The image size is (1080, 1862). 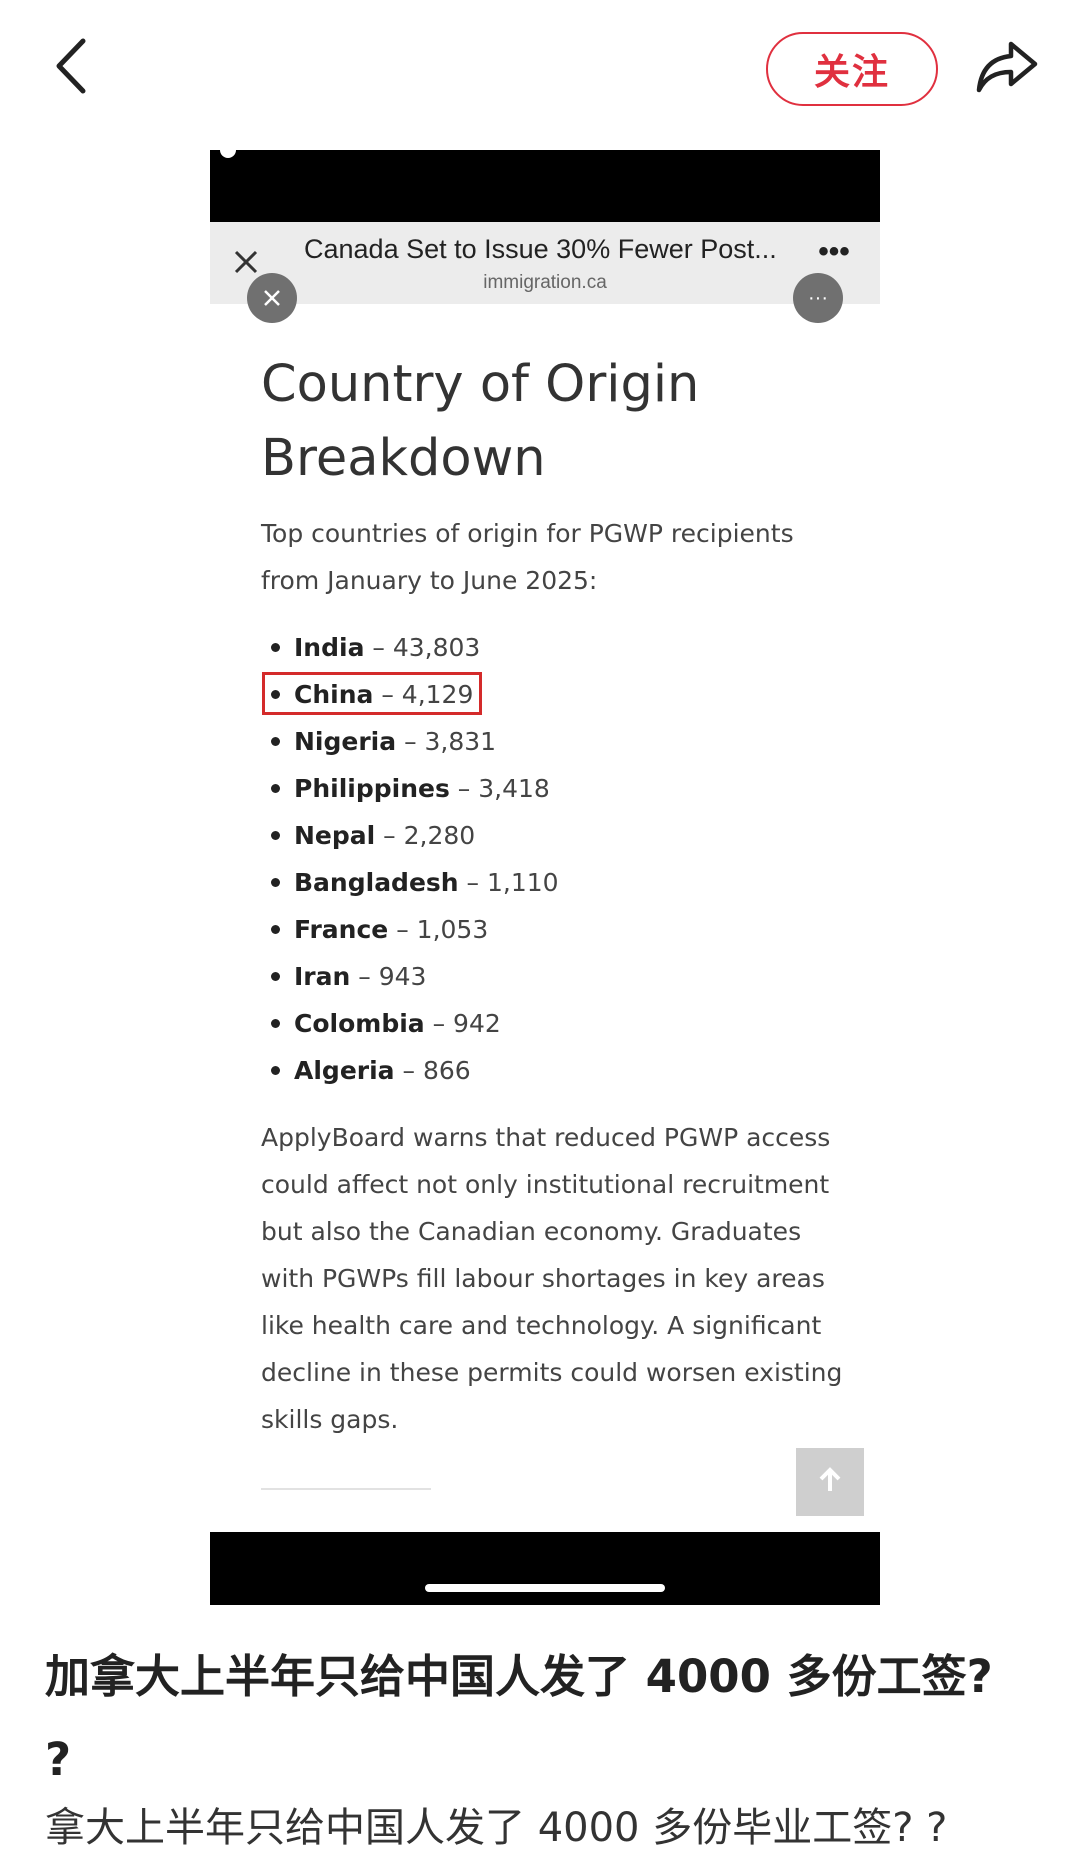 What do you see at coordinates (499, 788) in the screenshot?
I see `country-count: – 3,418` at bounding box center [499, 788].